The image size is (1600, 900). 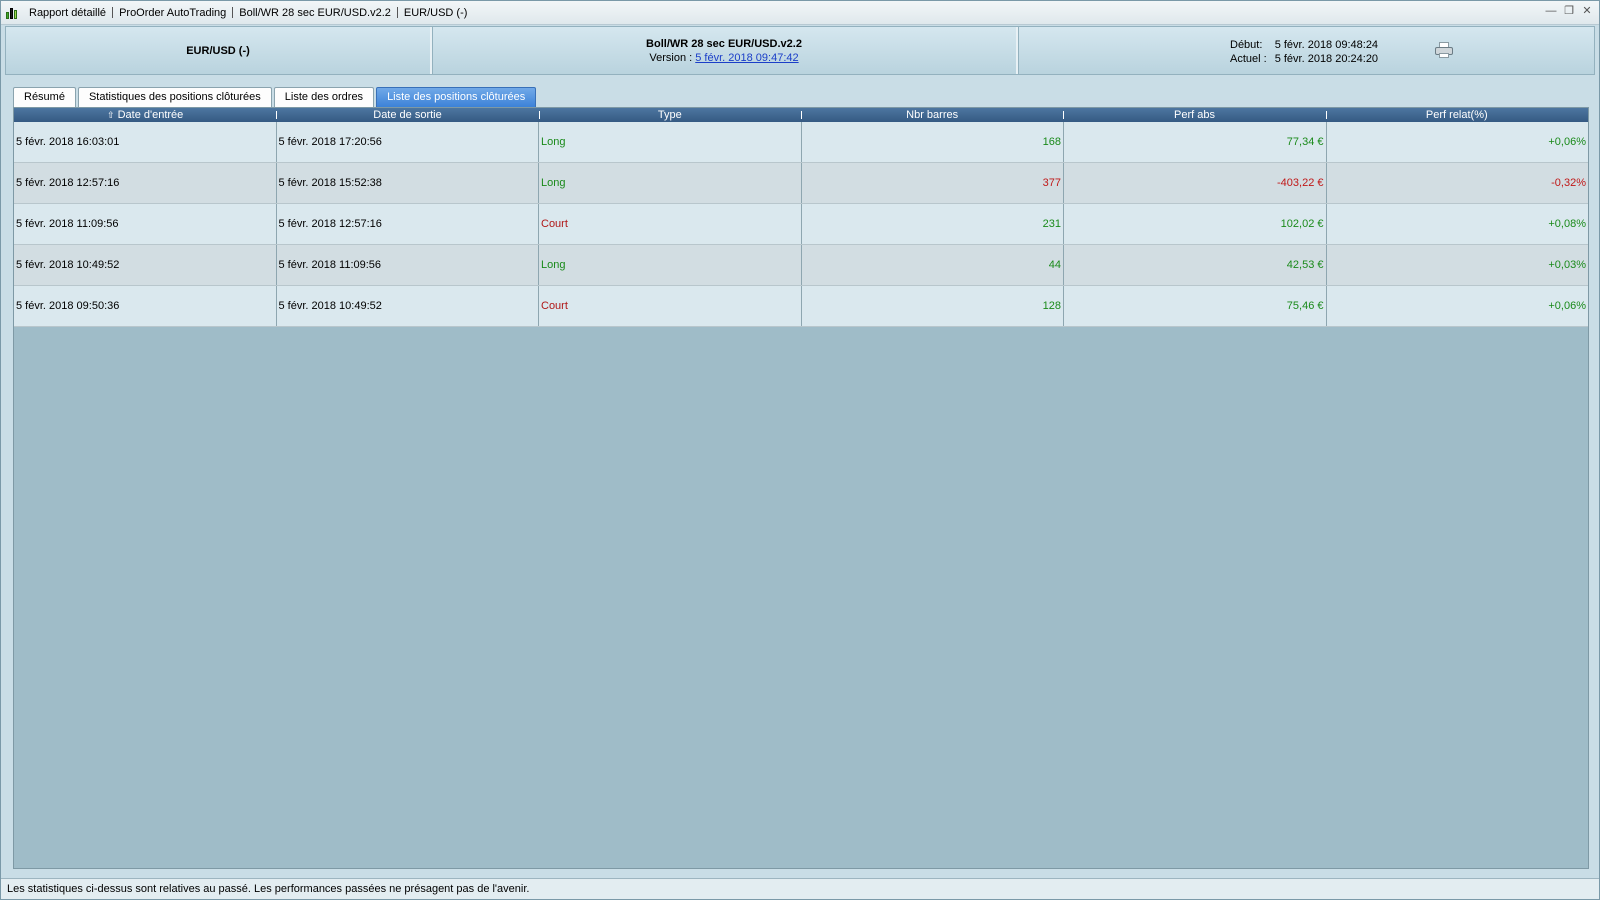 I want to click on cell-bars: 231, so click(x=933, y=224).